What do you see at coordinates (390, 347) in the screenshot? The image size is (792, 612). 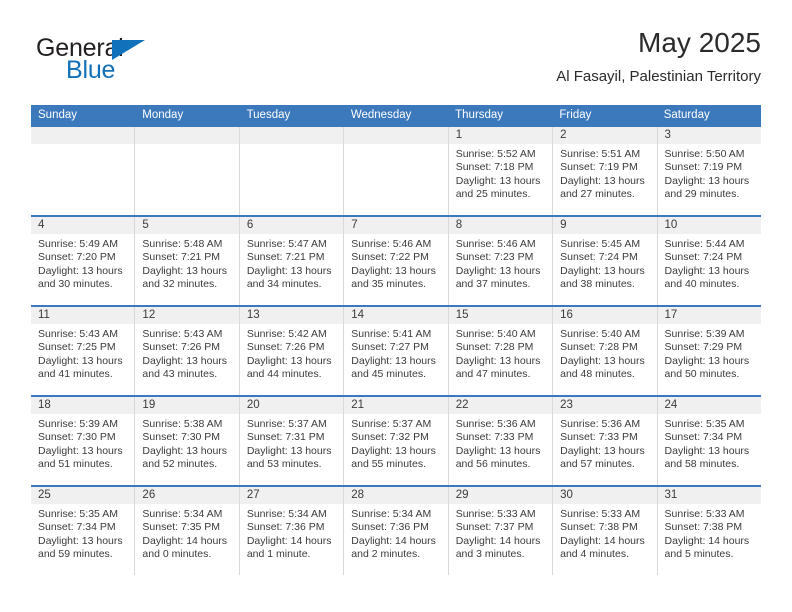 I see `sunset-text: Sunset: 7:27 PM` at bounding box center [390, 347].